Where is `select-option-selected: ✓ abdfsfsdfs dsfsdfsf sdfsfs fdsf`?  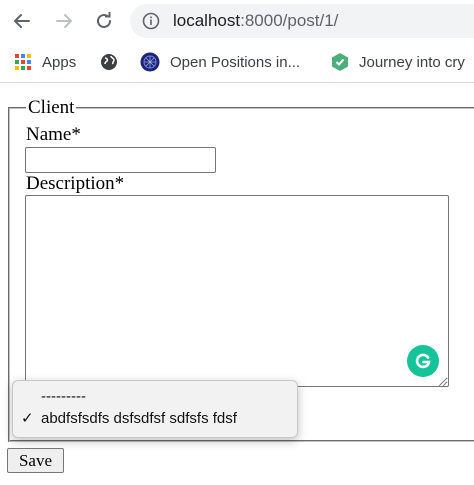
select-option-selected: ✓ abdfsfsdfs dsfsdfsf sdfsfs fdsf is located at coordinates (155, 419).